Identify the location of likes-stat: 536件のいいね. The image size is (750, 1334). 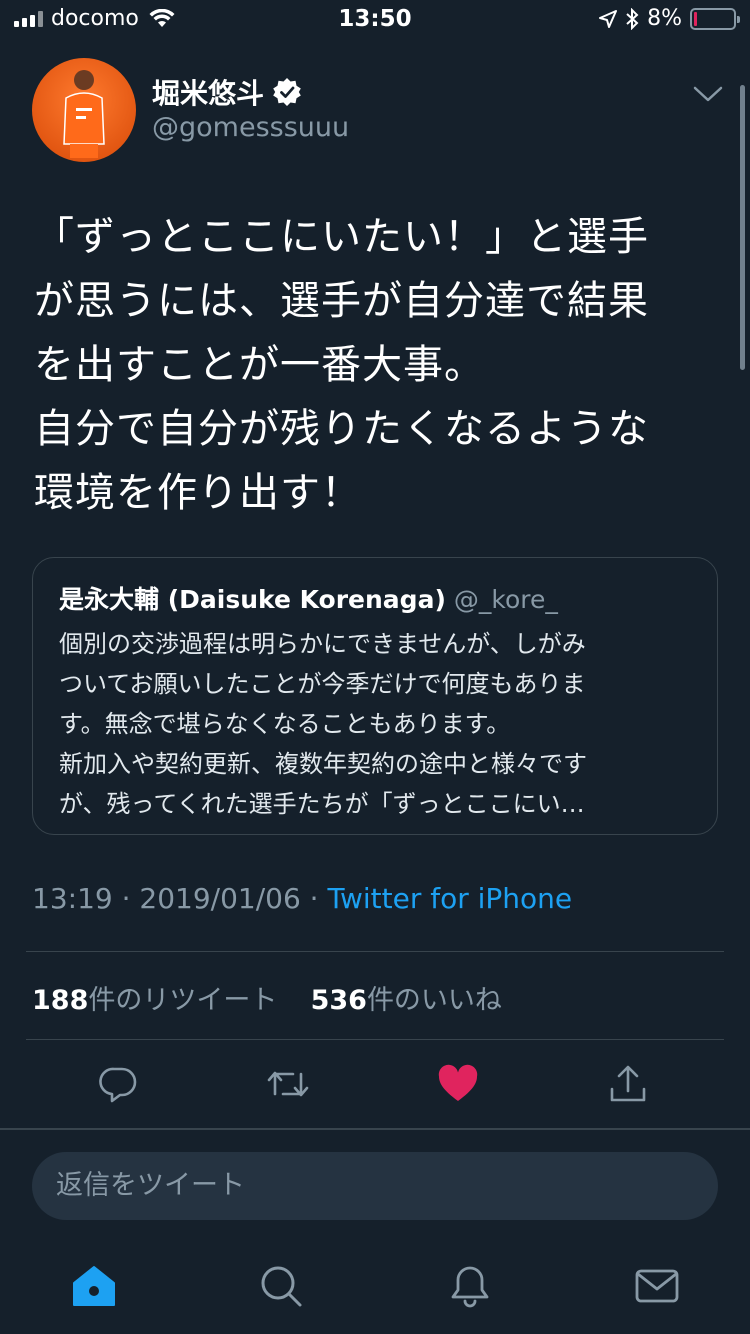
(406, 1000).